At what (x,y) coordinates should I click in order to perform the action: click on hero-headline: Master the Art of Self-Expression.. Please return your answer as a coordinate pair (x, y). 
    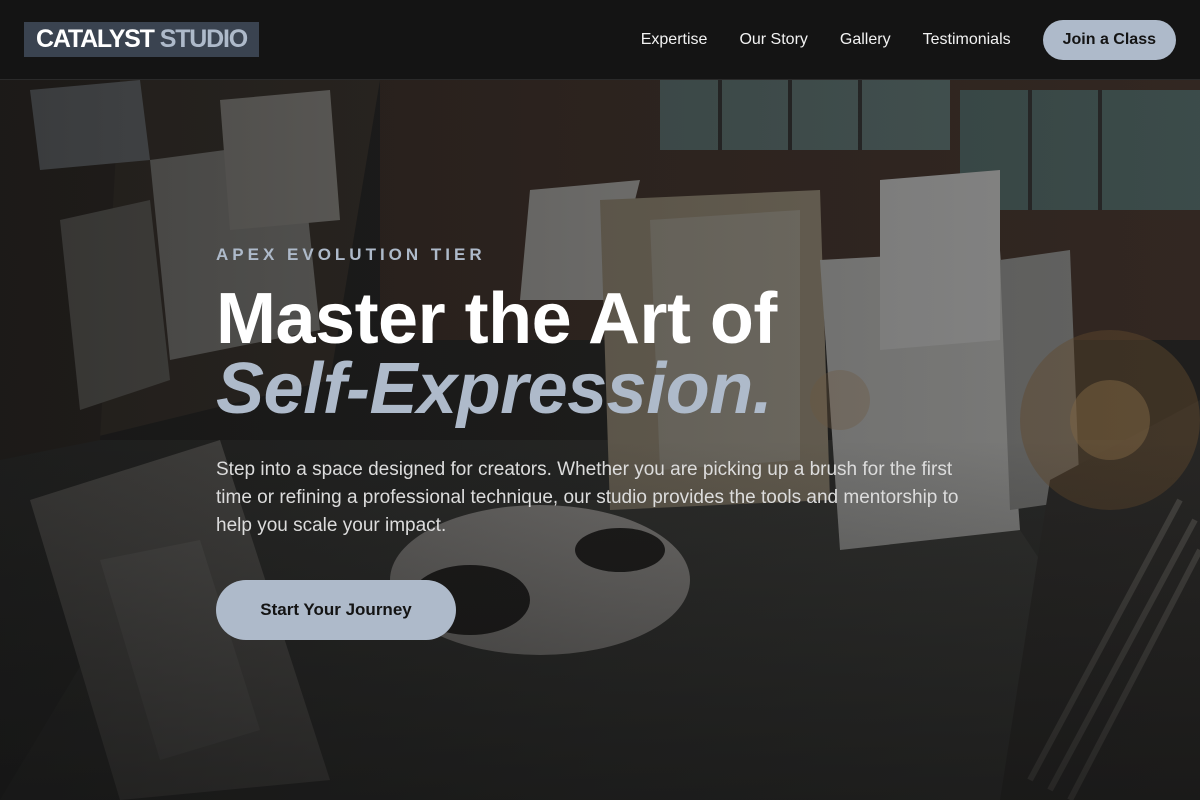
    Looking at the image, I should click on (596, 356).